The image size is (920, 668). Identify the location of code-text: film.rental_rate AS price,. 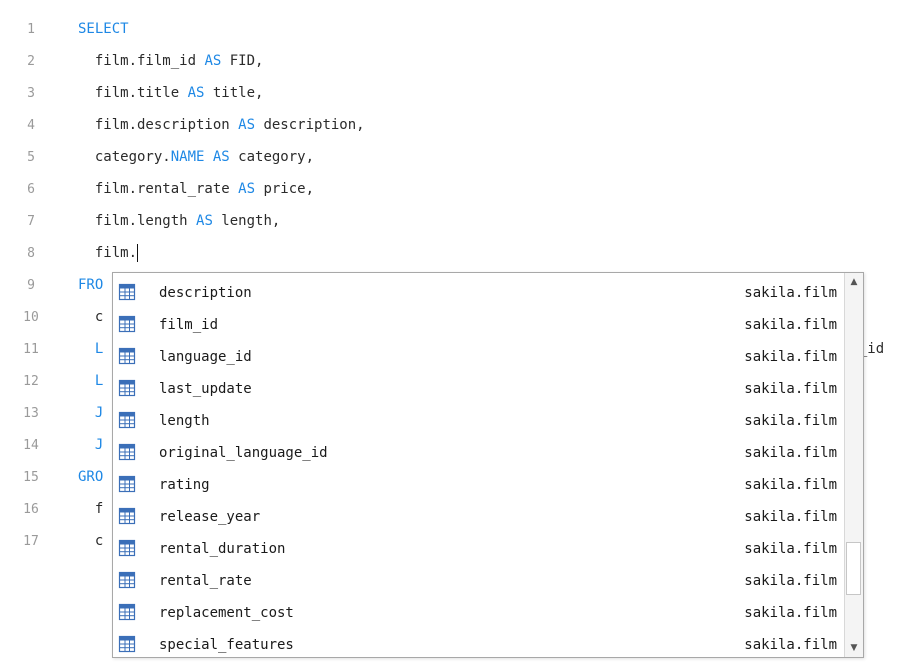
(196, 189).